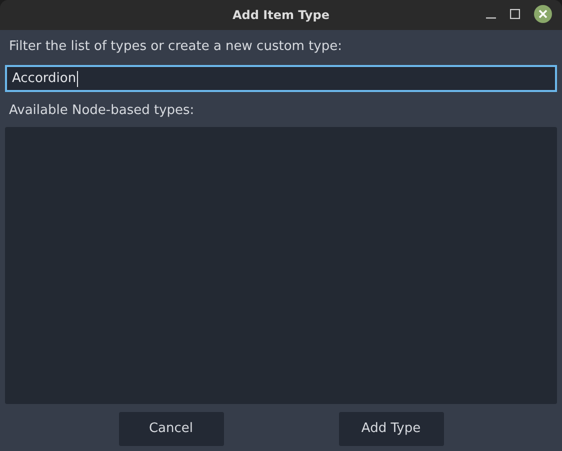 The image size is (562, 451). I want to click on filter-label: Filter the list of types or create a new custom type:, so click(175, 47).